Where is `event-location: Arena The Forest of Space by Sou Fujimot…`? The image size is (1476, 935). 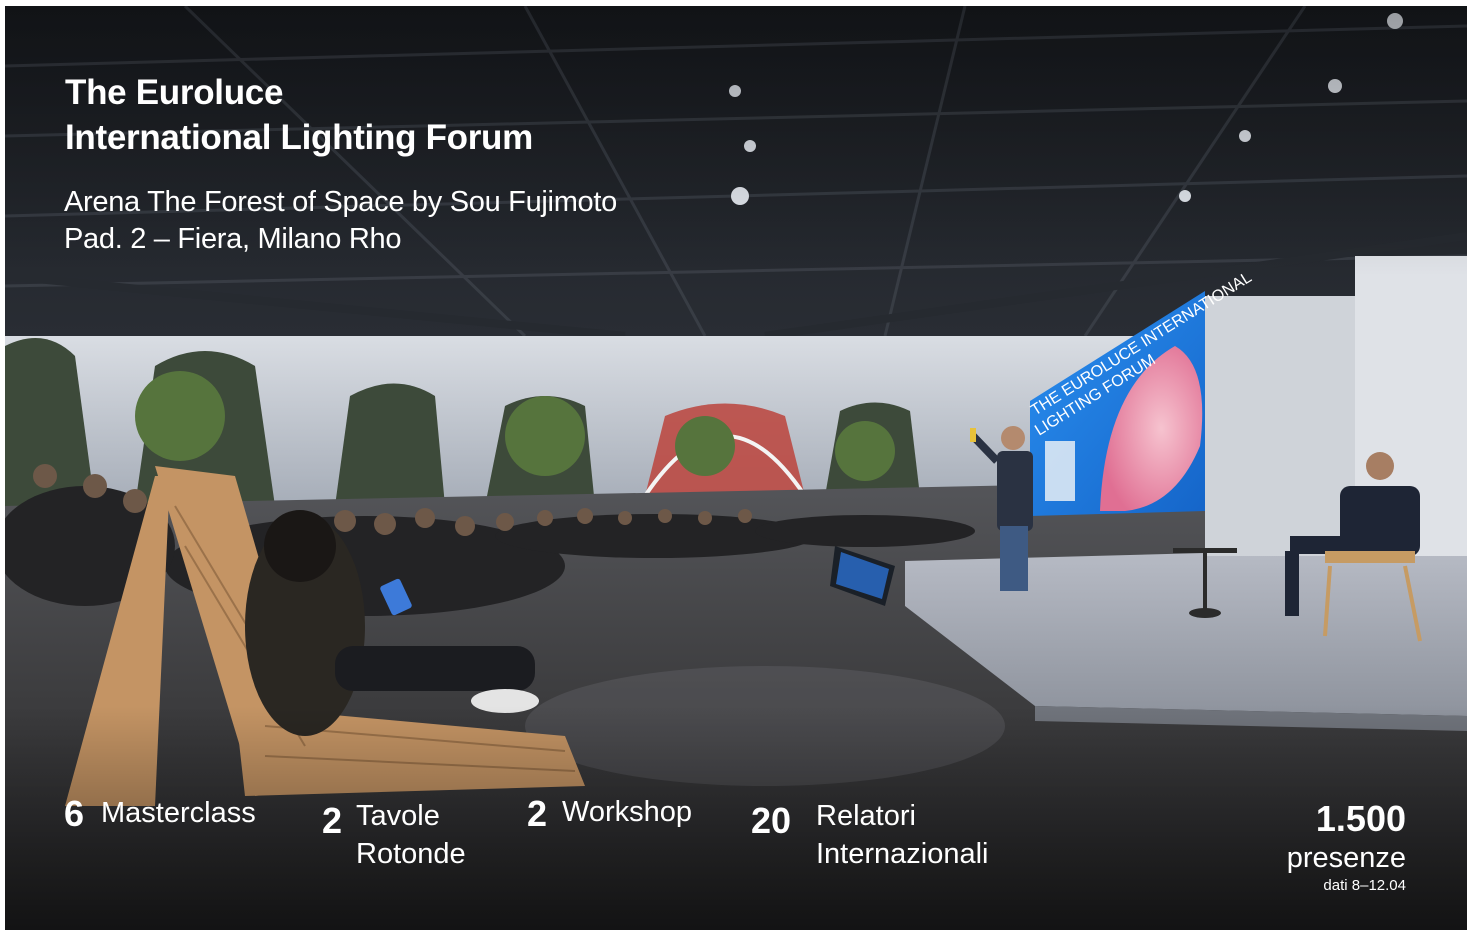
event-location: Arena The Forest of Space by Sou Fujimot… is located at coordinates (340, 221).